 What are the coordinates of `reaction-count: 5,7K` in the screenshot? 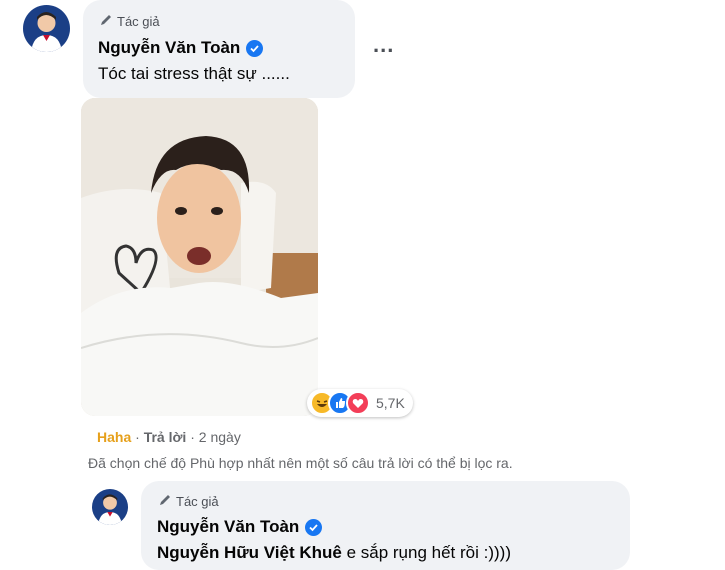 It's located at (390, 403).